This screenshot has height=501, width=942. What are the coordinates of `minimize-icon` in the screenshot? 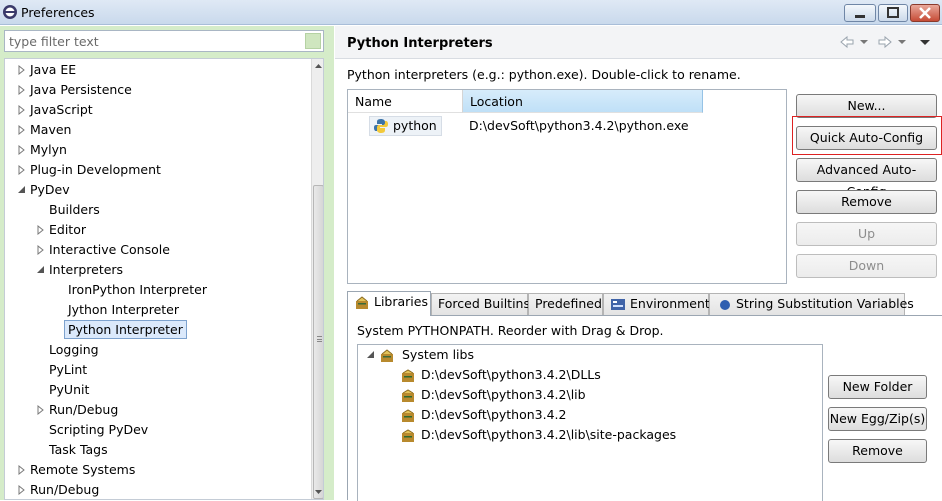 It's located at (860, 16).